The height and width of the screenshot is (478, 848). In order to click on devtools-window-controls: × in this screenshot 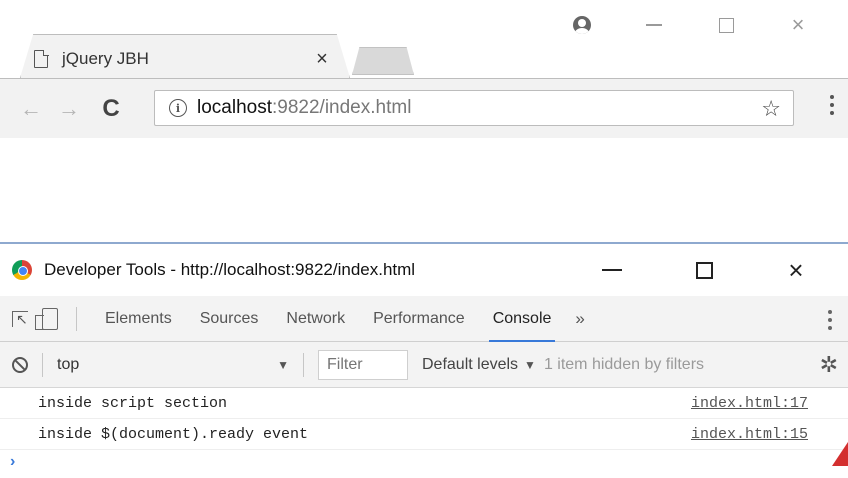, I will do `click(704, 270)`.